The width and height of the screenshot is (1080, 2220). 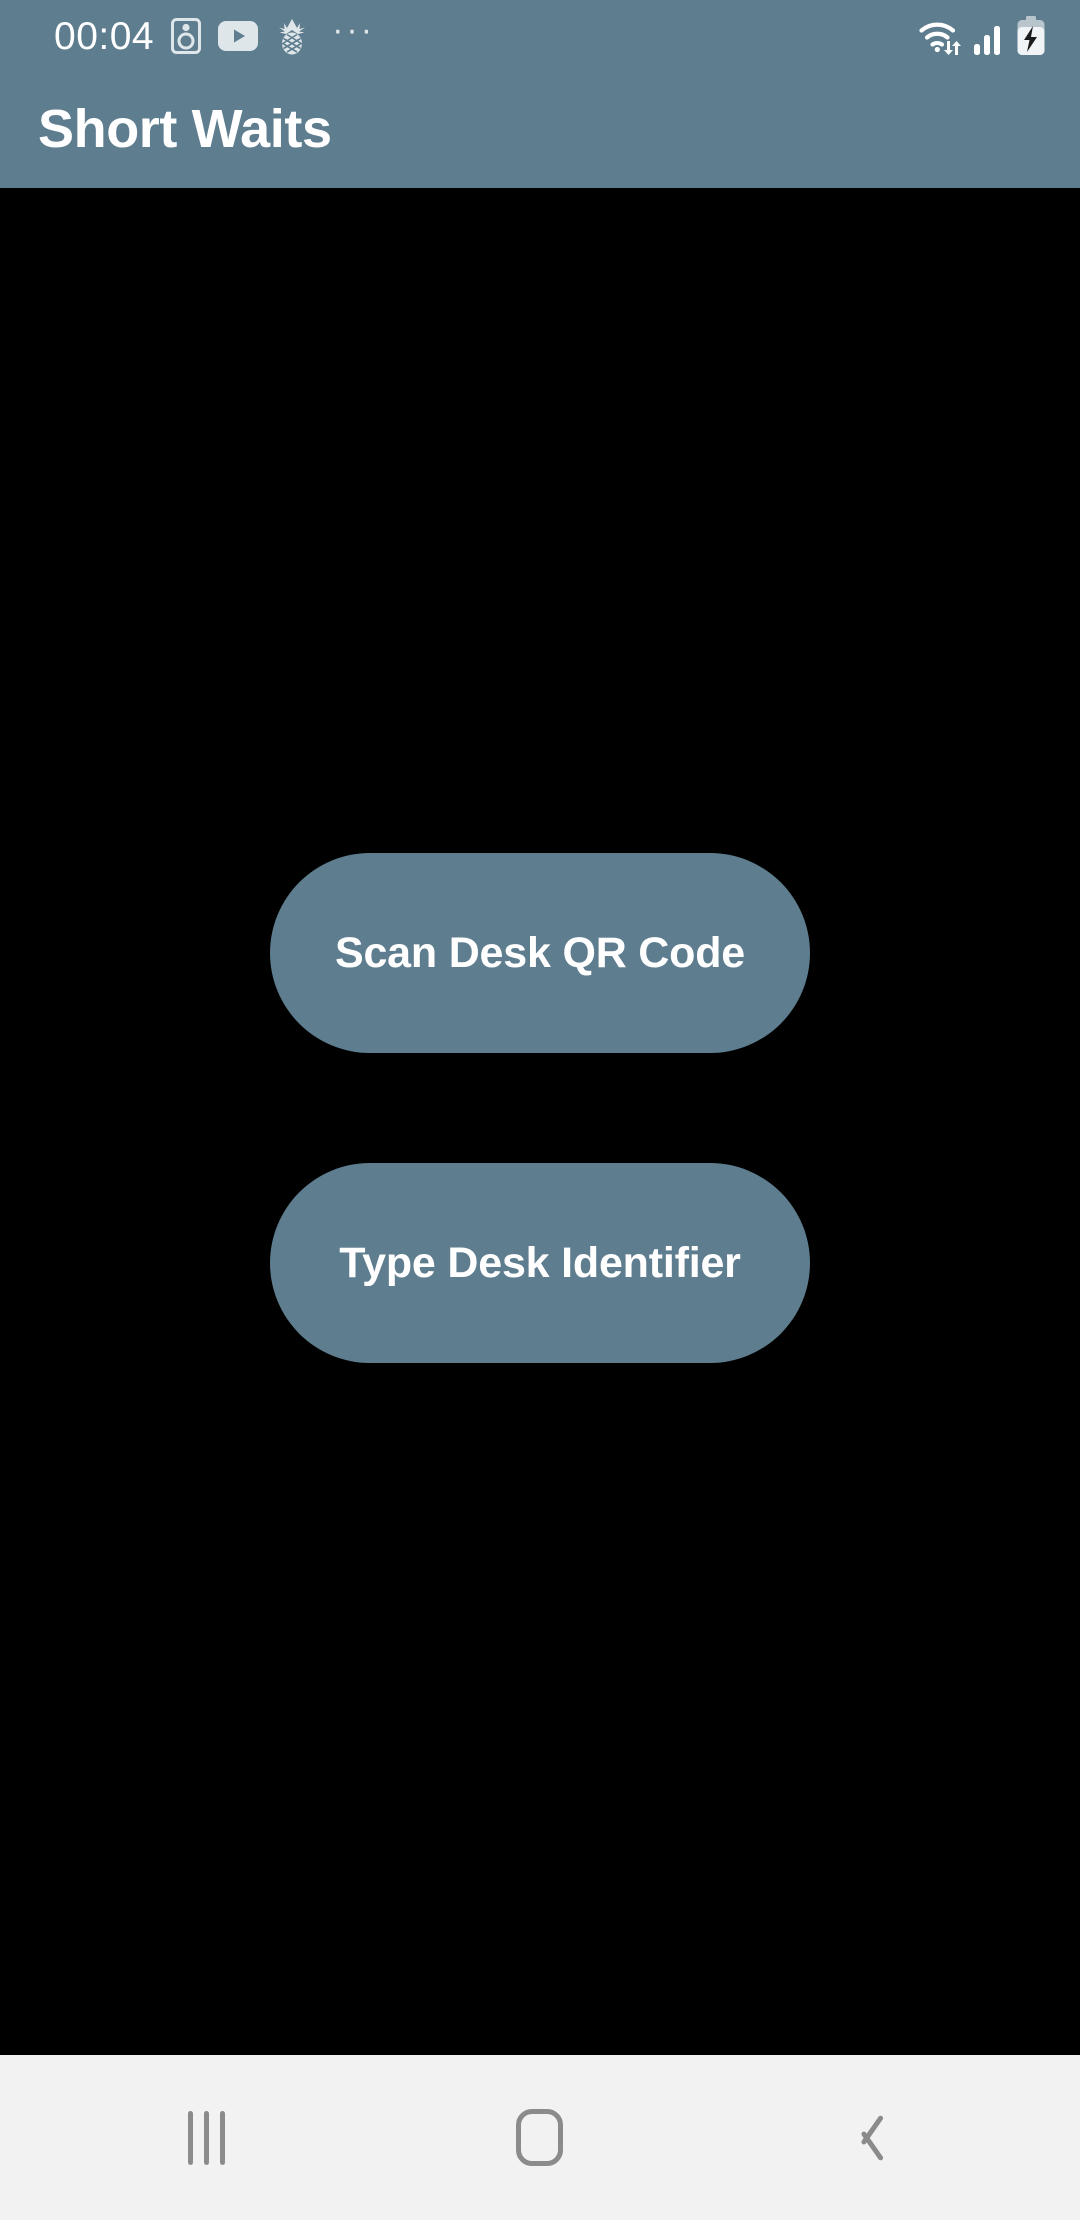 I want to click on title-row: Short Waits, so click(x=559, y=129).